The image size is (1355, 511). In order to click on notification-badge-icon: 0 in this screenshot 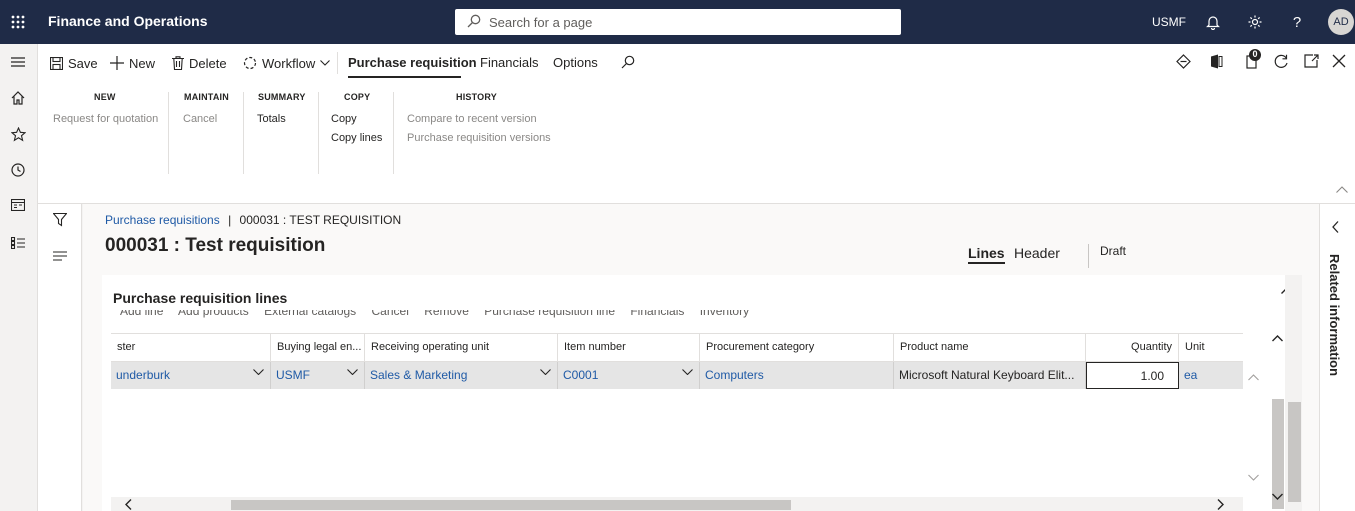, I will do `click(1254, 59)`.